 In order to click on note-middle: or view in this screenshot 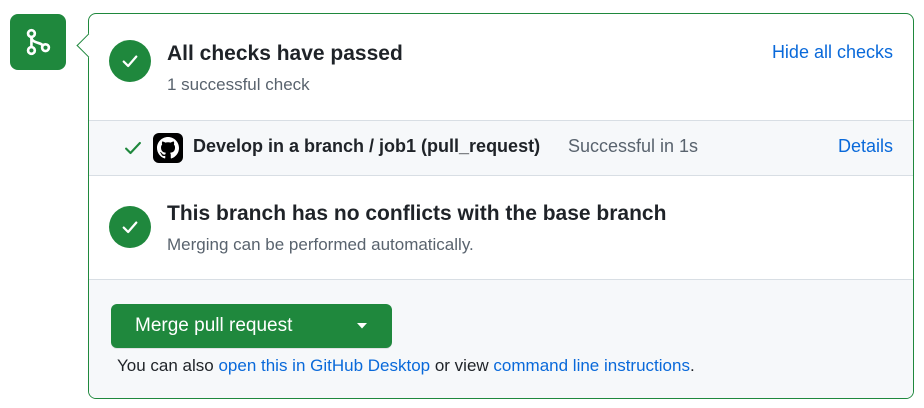, I will do `click(462, 365)`.